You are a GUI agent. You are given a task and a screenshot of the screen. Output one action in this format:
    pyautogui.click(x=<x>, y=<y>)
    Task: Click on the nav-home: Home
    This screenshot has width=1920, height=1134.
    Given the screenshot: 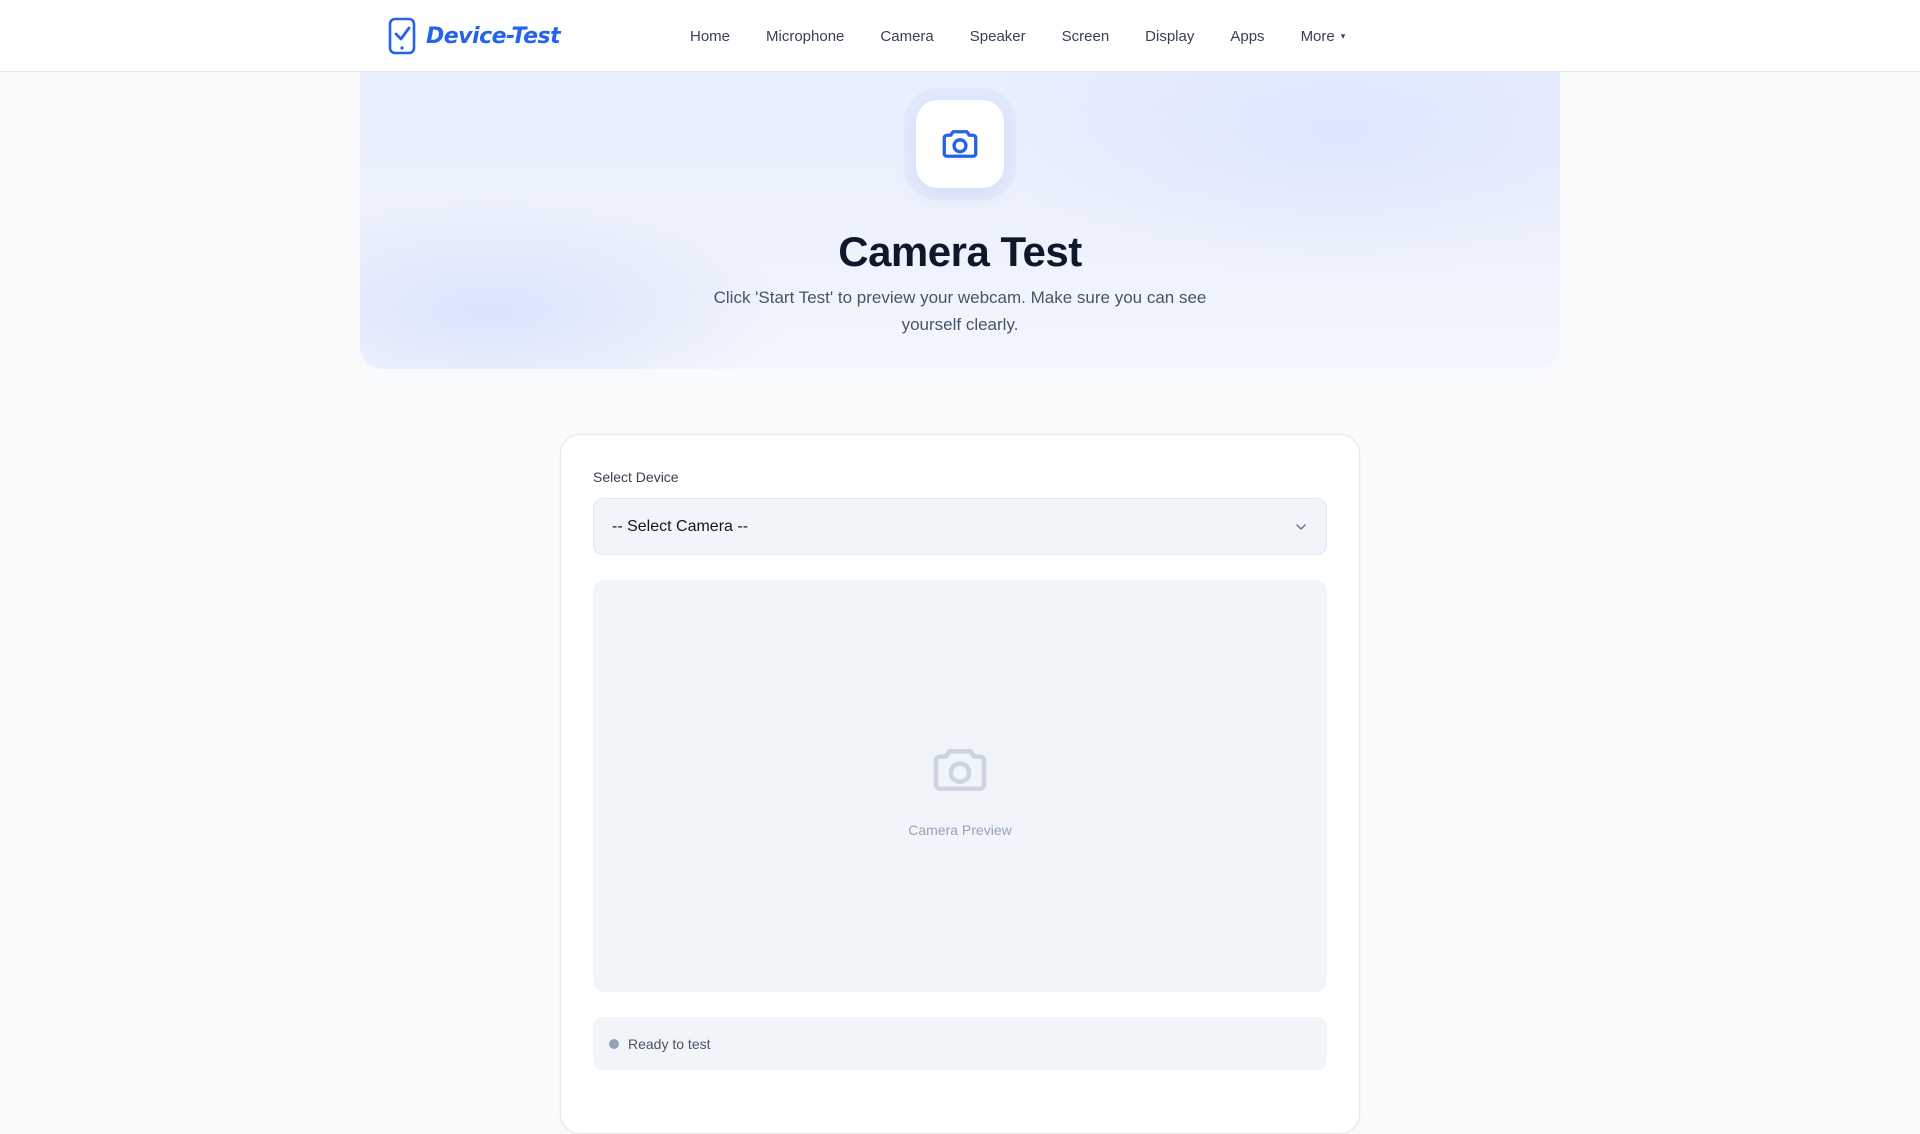 What is the action you would take?
    pyautogui.click(x=710, y=36)
    